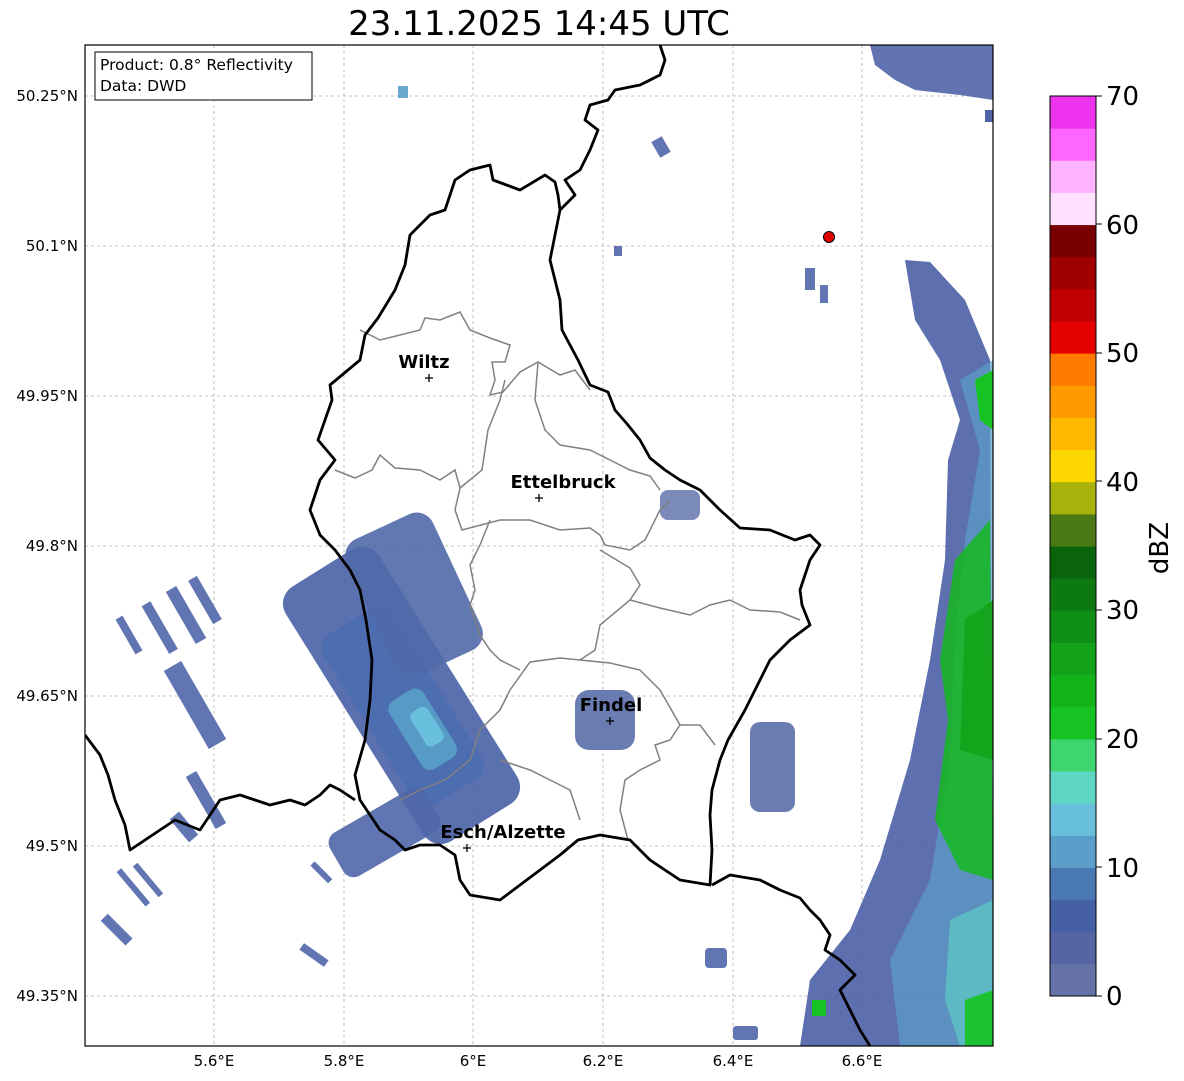 This screenshot has height=1081, width=1184. I want to click on colorbar-tick-label: 0, so click(1114, 997).